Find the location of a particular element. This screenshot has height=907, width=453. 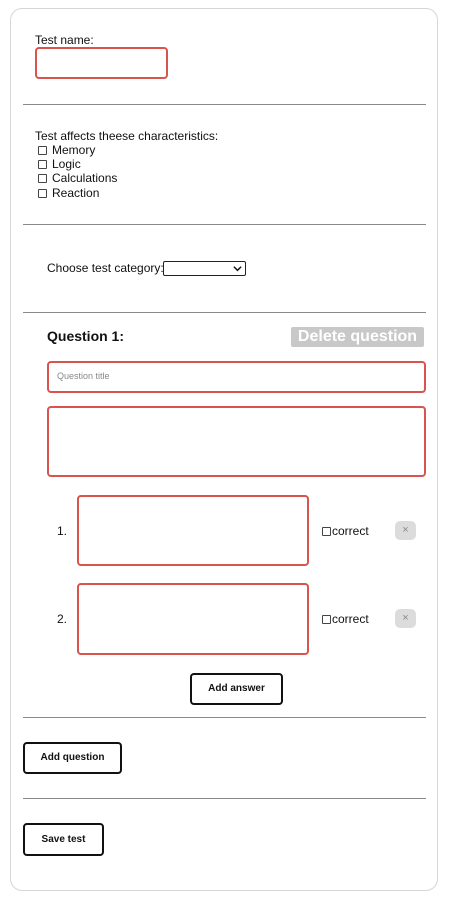

reaction-label: Reaction is located at coordinates (76, 193).